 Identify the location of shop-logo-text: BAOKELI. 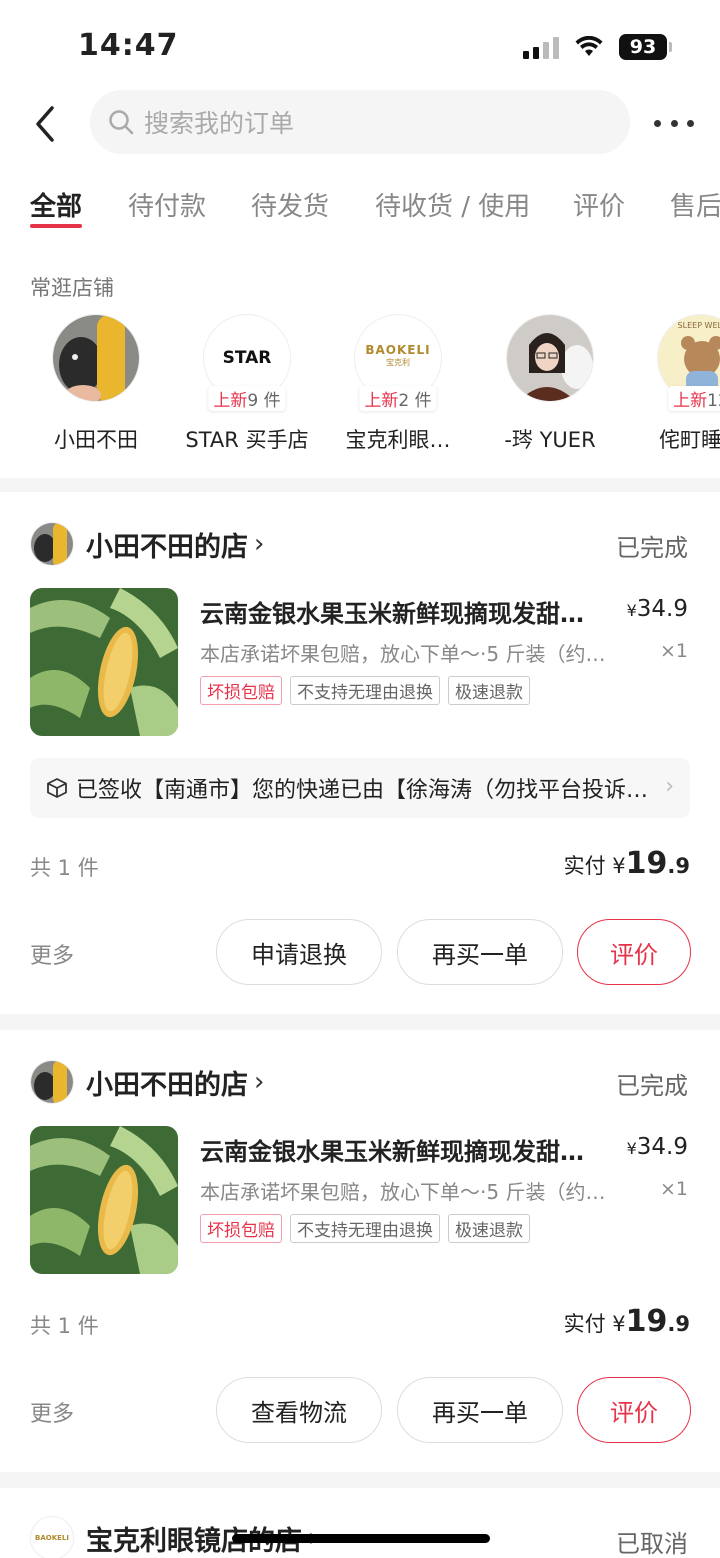
(398, 350).